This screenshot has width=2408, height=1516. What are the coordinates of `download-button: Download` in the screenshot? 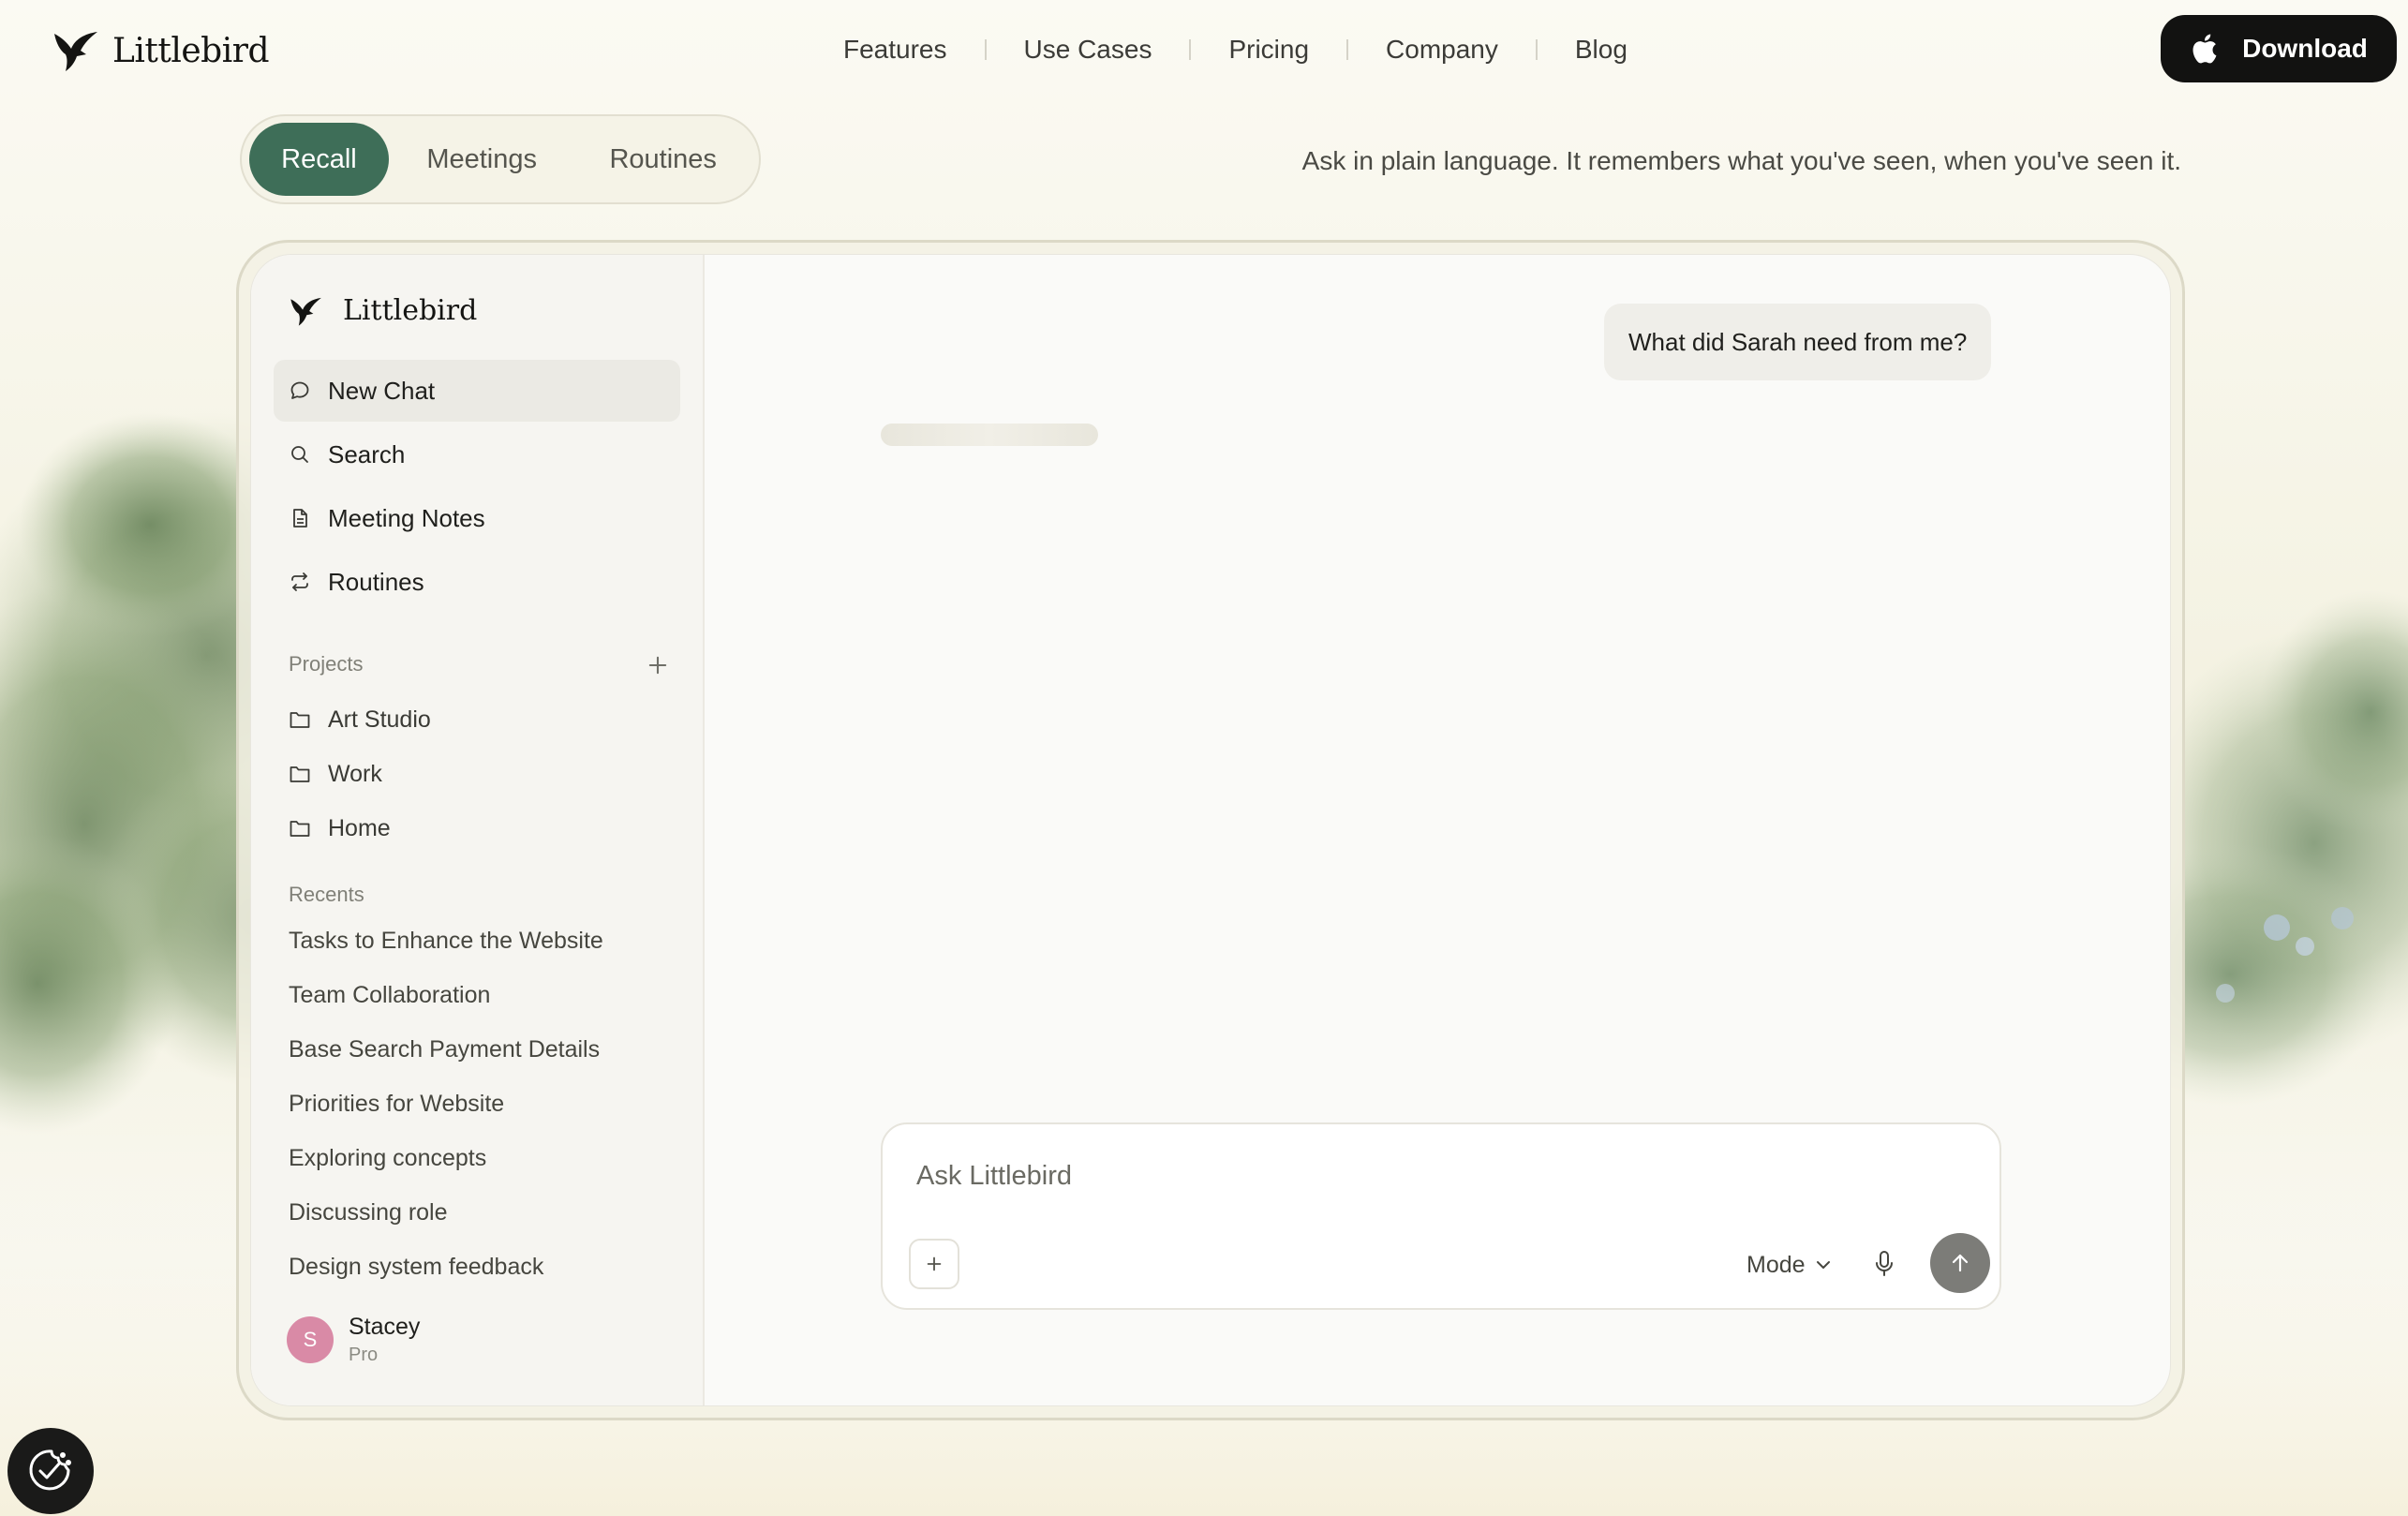 It's located at (2279, 48).